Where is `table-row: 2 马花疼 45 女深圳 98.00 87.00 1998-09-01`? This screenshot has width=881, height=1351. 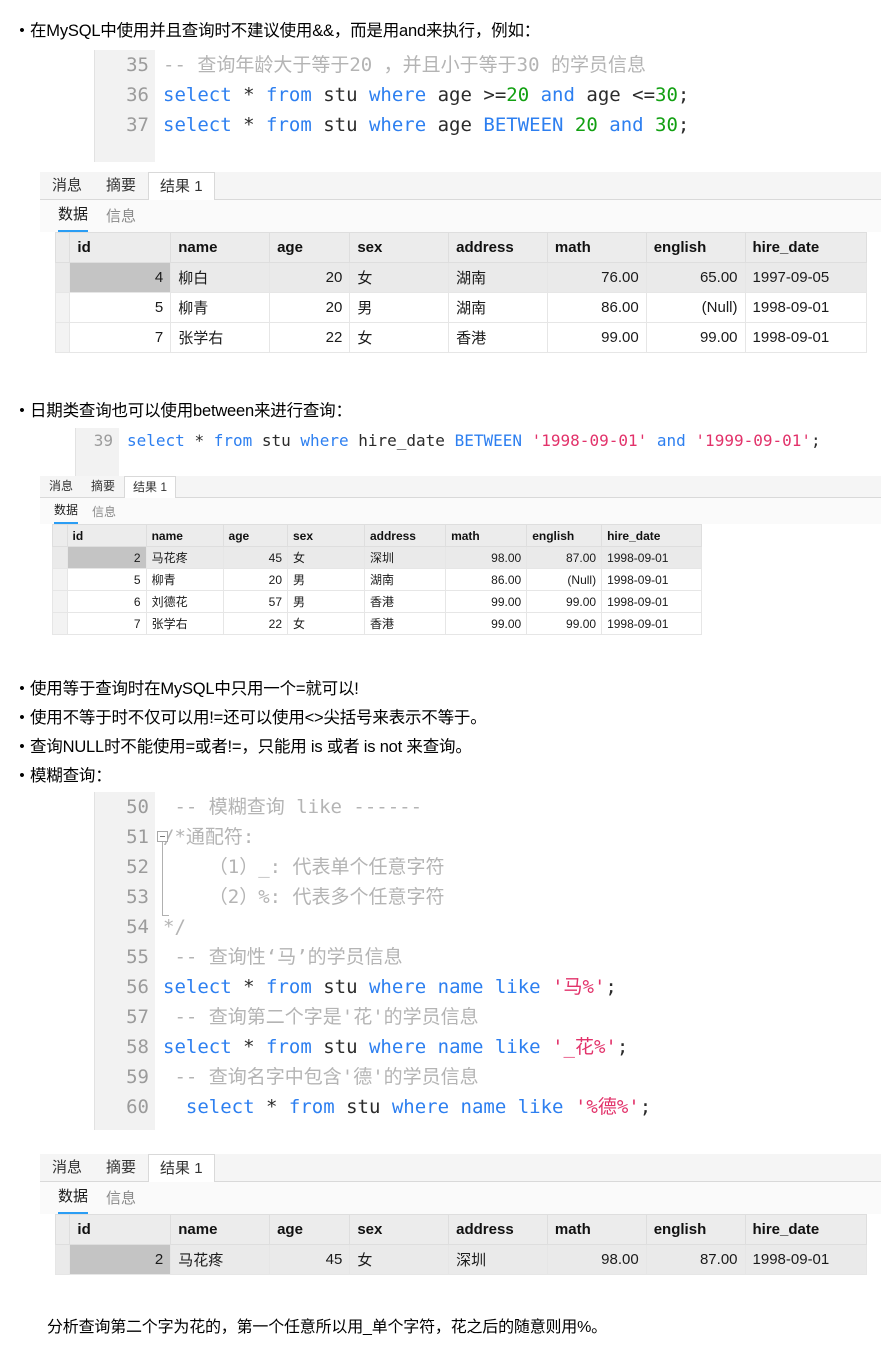
table-row: 2 马花疼 45 女深圳 98.00 87.00 1998-09-01 is located at coordinates (461, 1259).